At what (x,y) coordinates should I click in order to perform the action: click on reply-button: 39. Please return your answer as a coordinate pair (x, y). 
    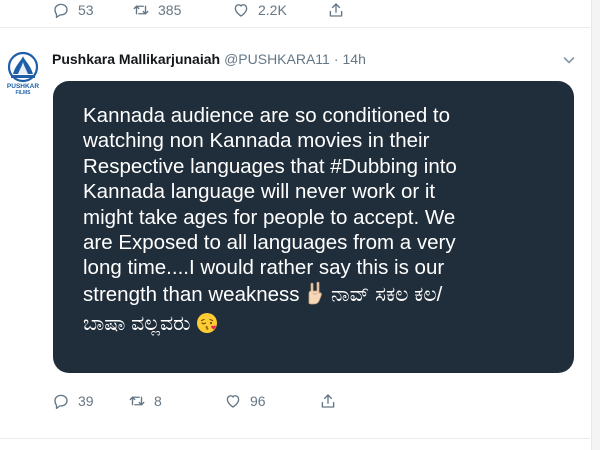
    Looking at the image, I should click on (90, 401).